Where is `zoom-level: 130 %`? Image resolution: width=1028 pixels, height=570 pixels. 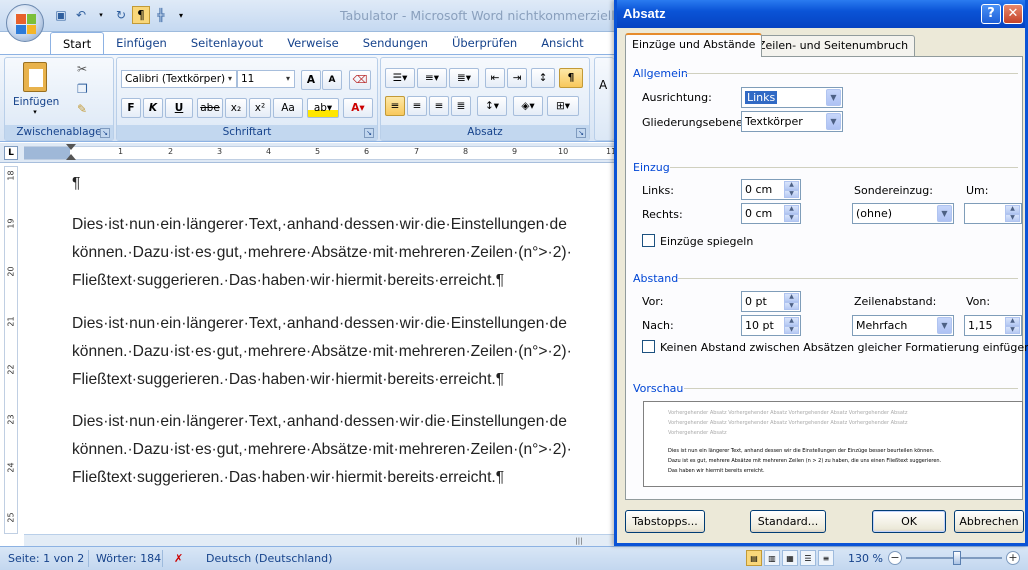 zoom-level: 130 % is located at coordinates (865, 558).